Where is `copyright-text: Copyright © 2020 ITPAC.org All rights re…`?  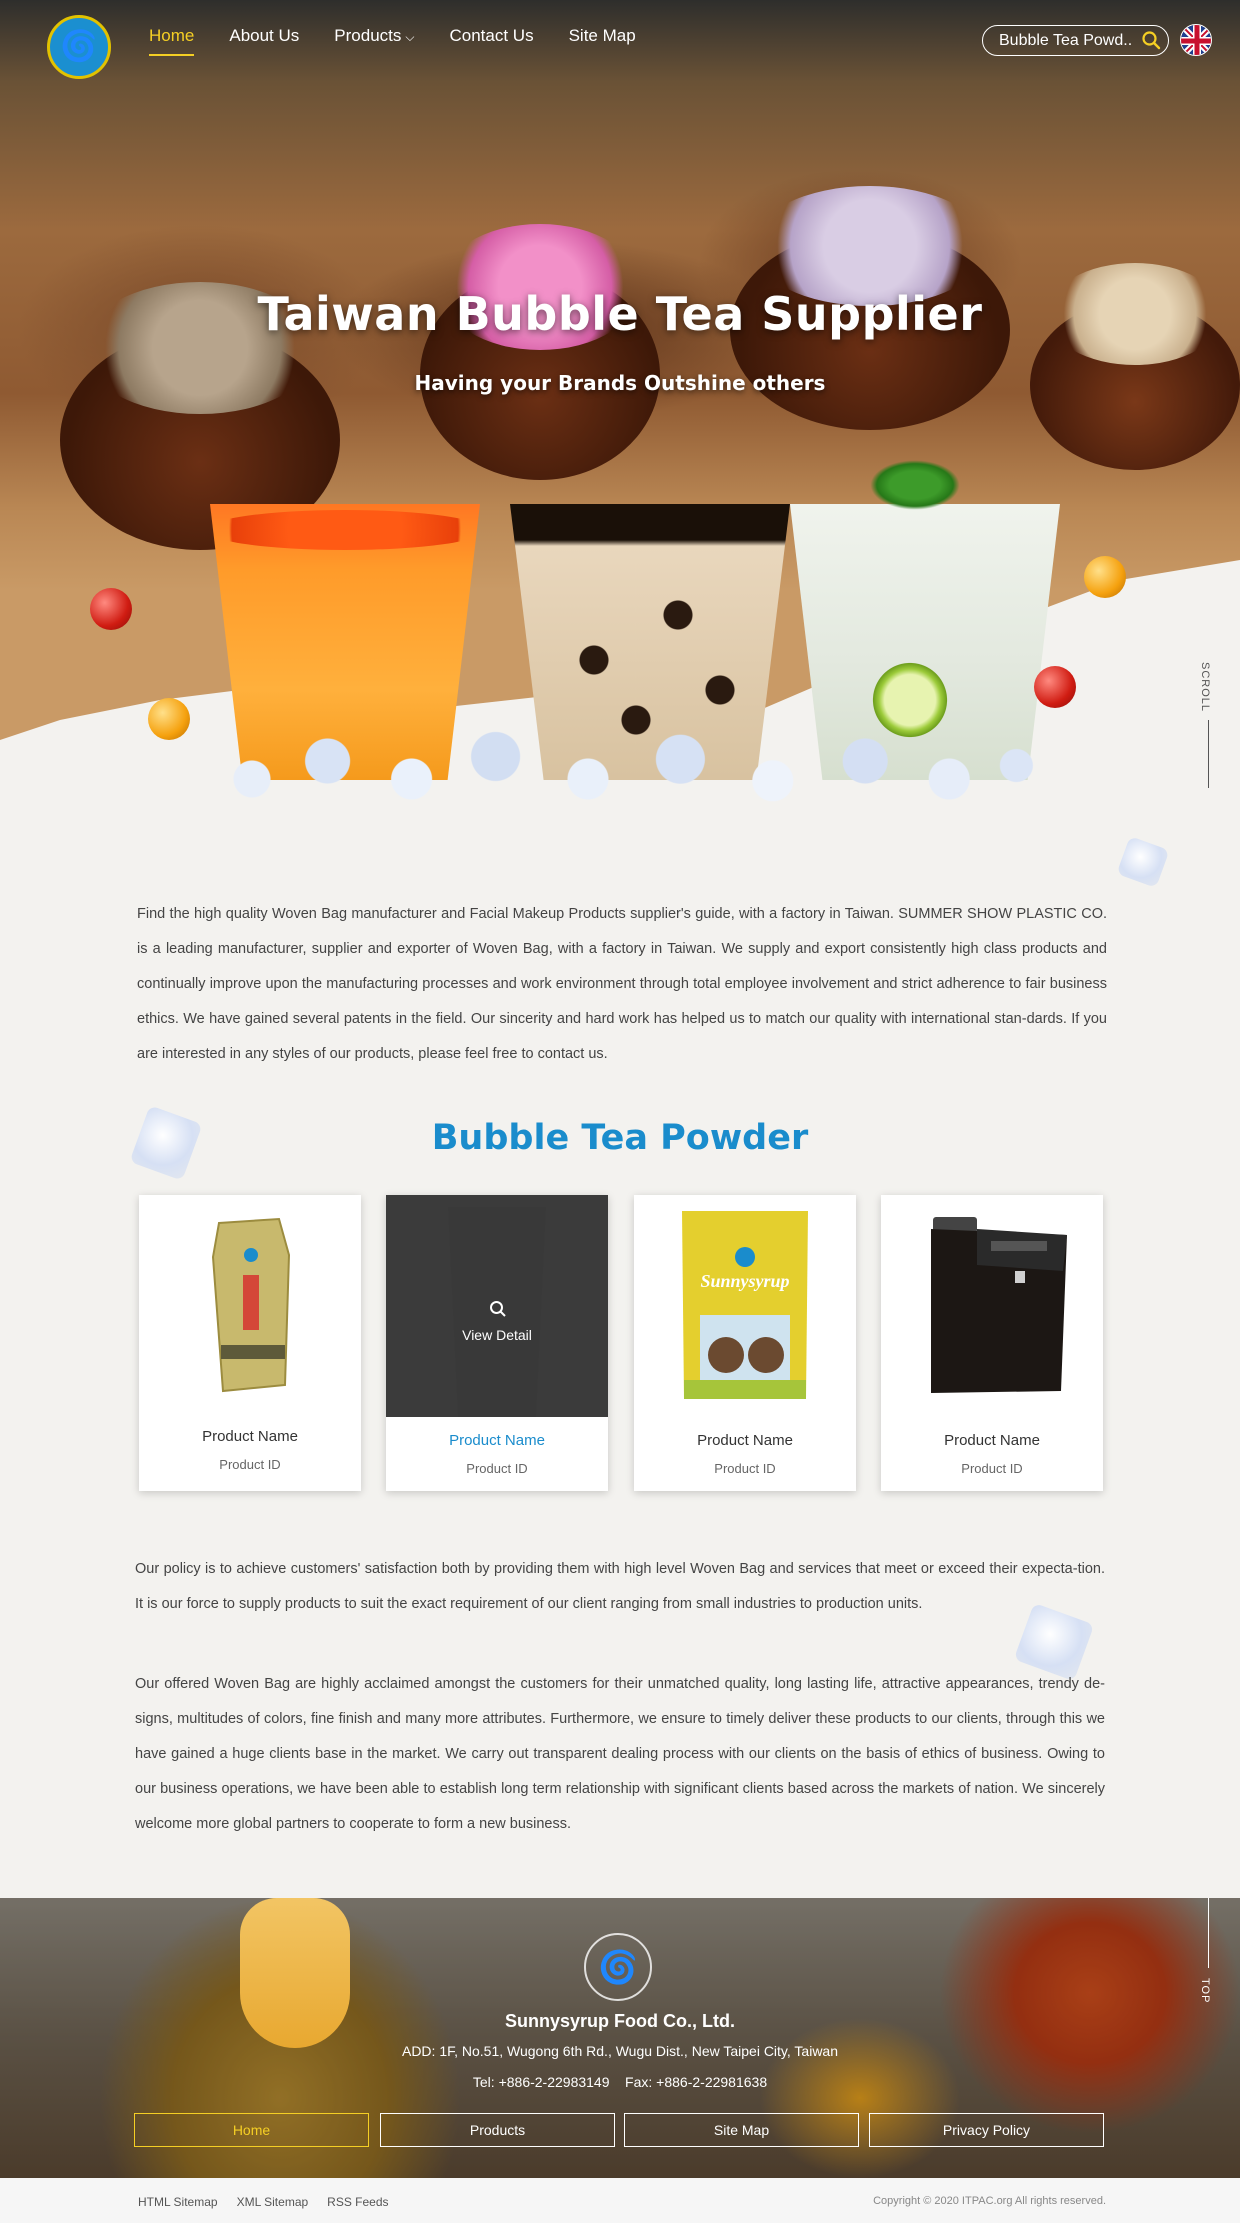
copyright-text: Copyright © 2020 ITPAC.org All rights re… is located at coordinates (989, 2201).